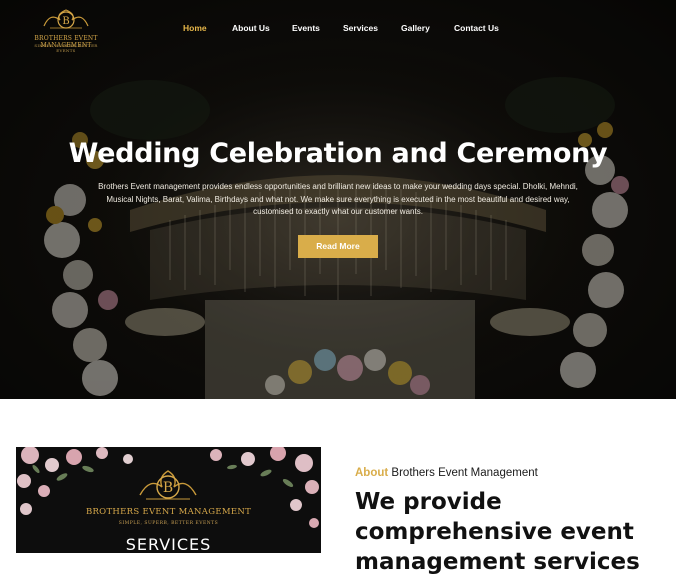  What do you see at coordinates (195, 28) in the screenshot?
I see `nav-home-link: Home` at bounding box center [195, 28].